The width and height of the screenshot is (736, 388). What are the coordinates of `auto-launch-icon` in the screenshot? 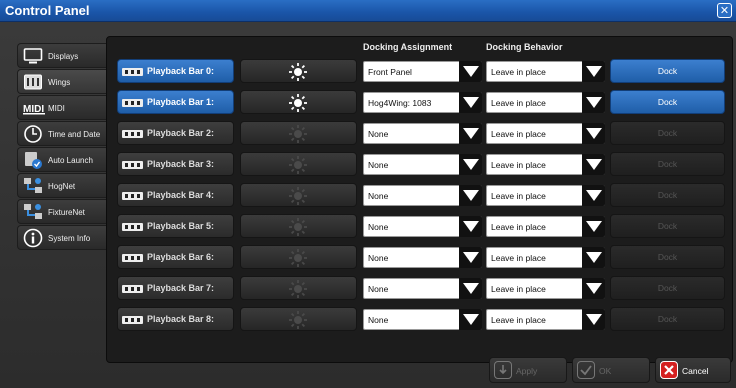 It's located at (33, 160).